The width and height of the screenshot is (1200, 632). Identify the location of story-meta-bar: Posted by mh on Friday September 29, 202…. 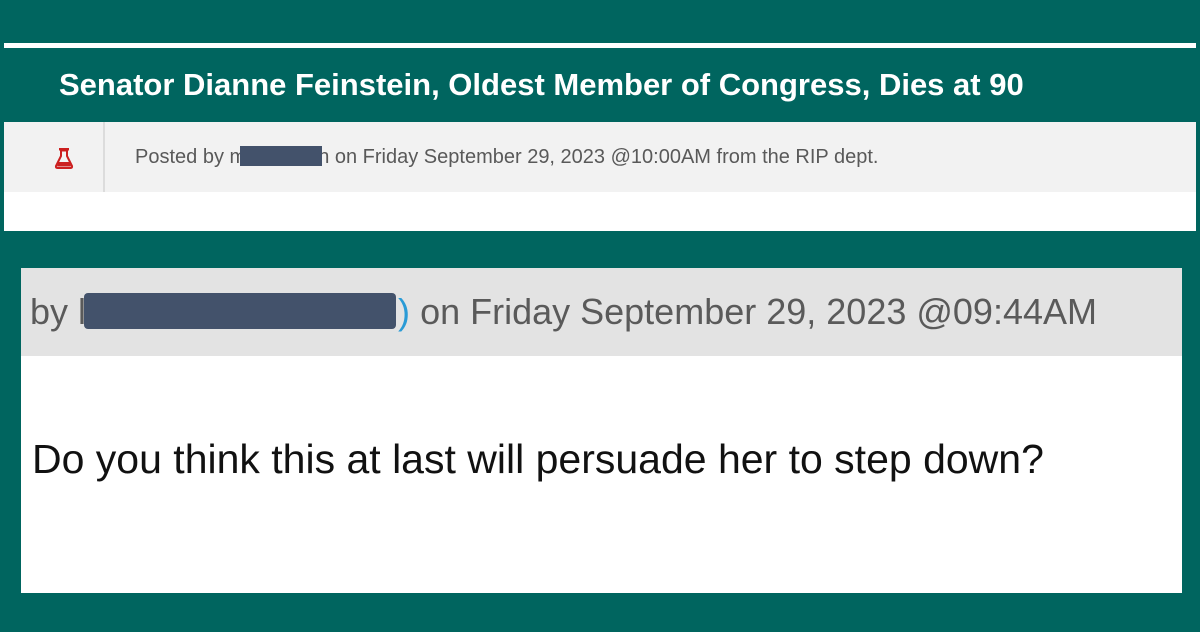
(600, 157).